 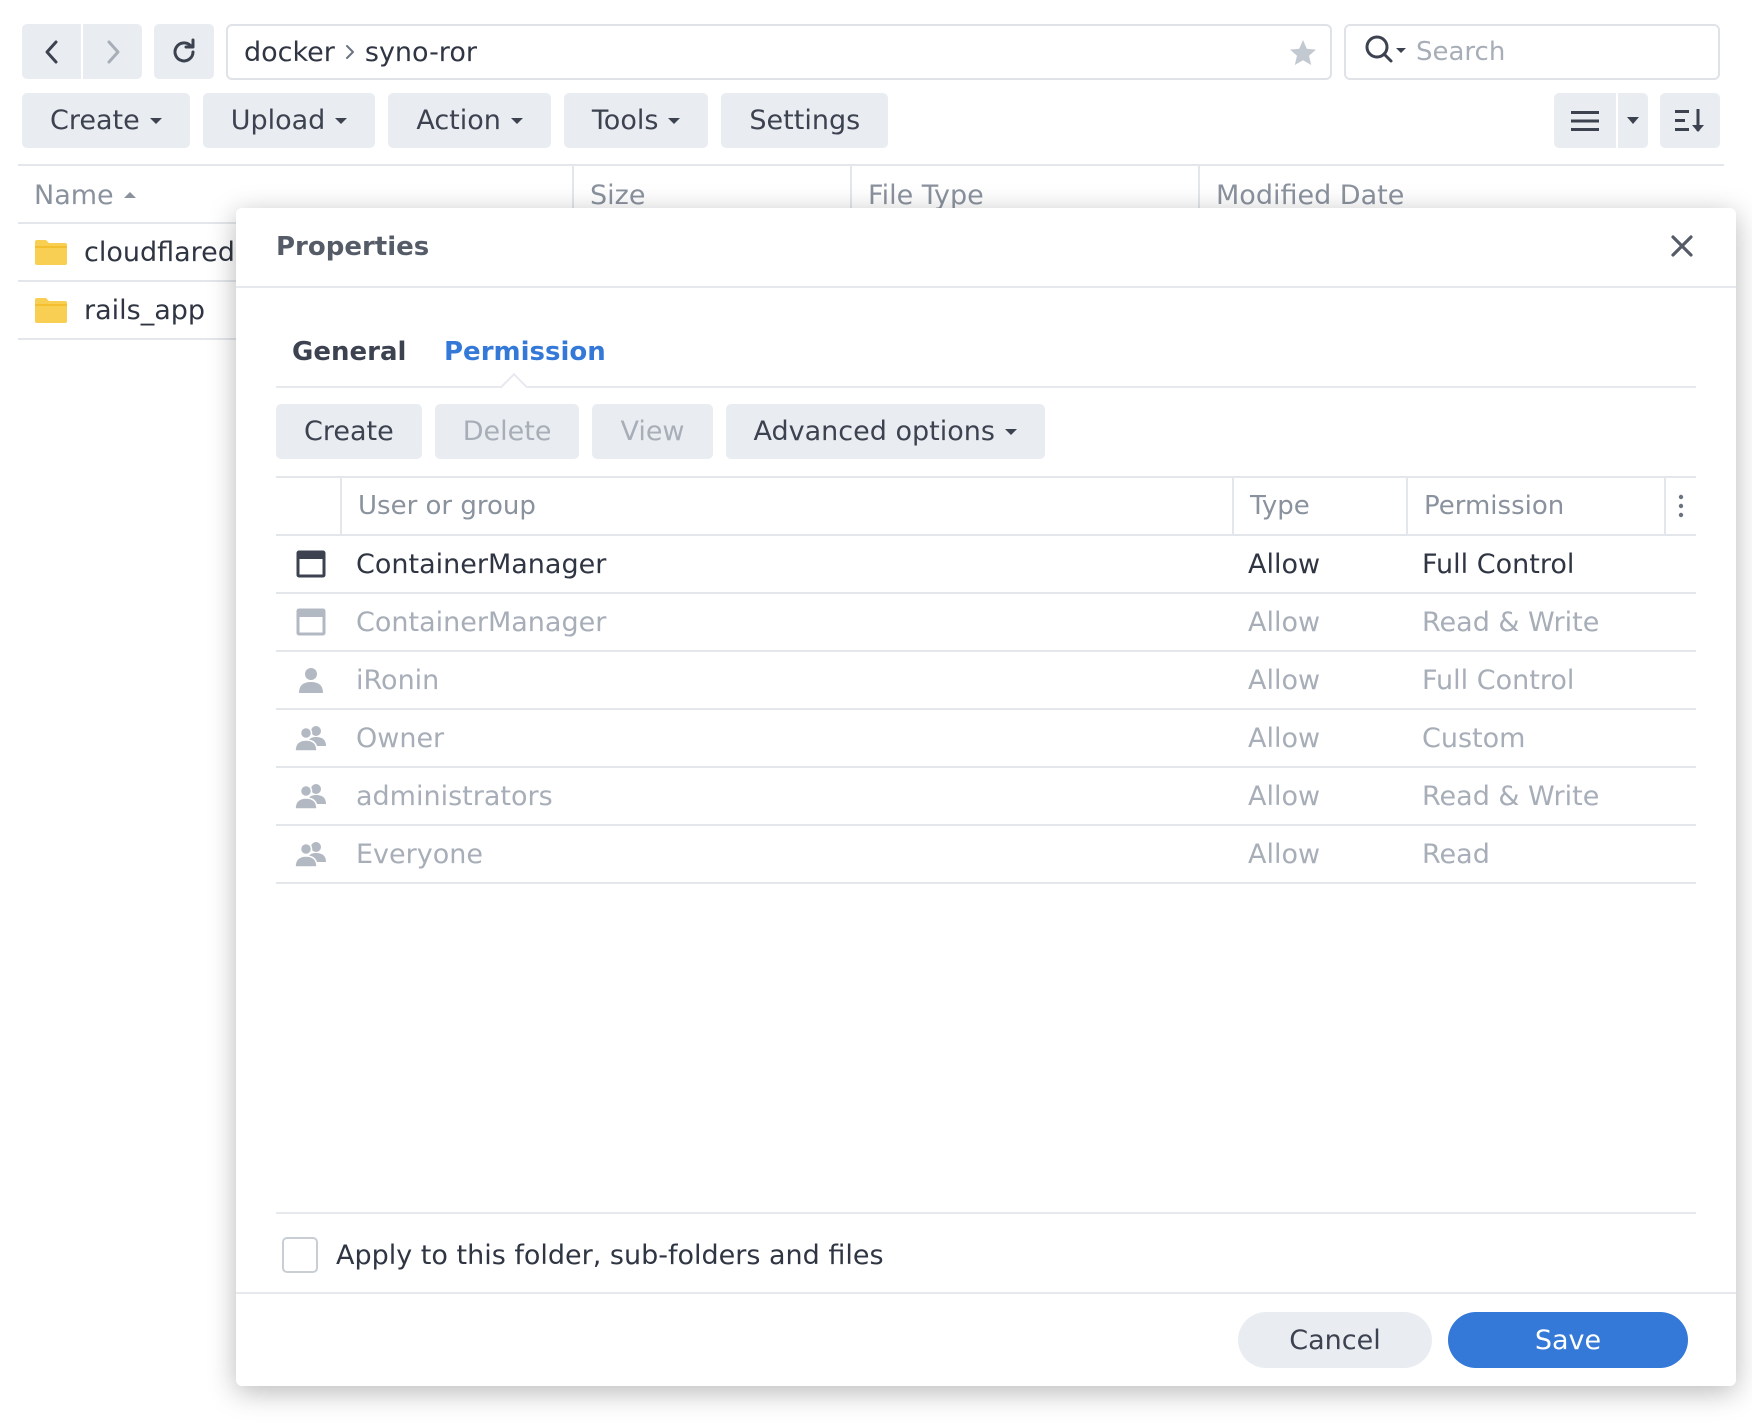 I want to click on column-header-type-label: Type, so click(x=1280, y=506).